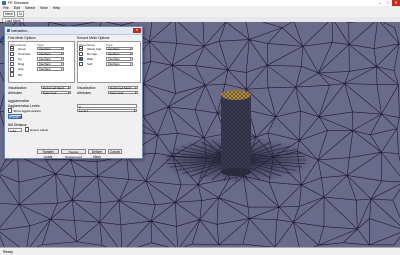  Describe the element at coordinates (22, 38) in the screenshot. I see `first-mesh-heading: First Mesh Options` at that location.